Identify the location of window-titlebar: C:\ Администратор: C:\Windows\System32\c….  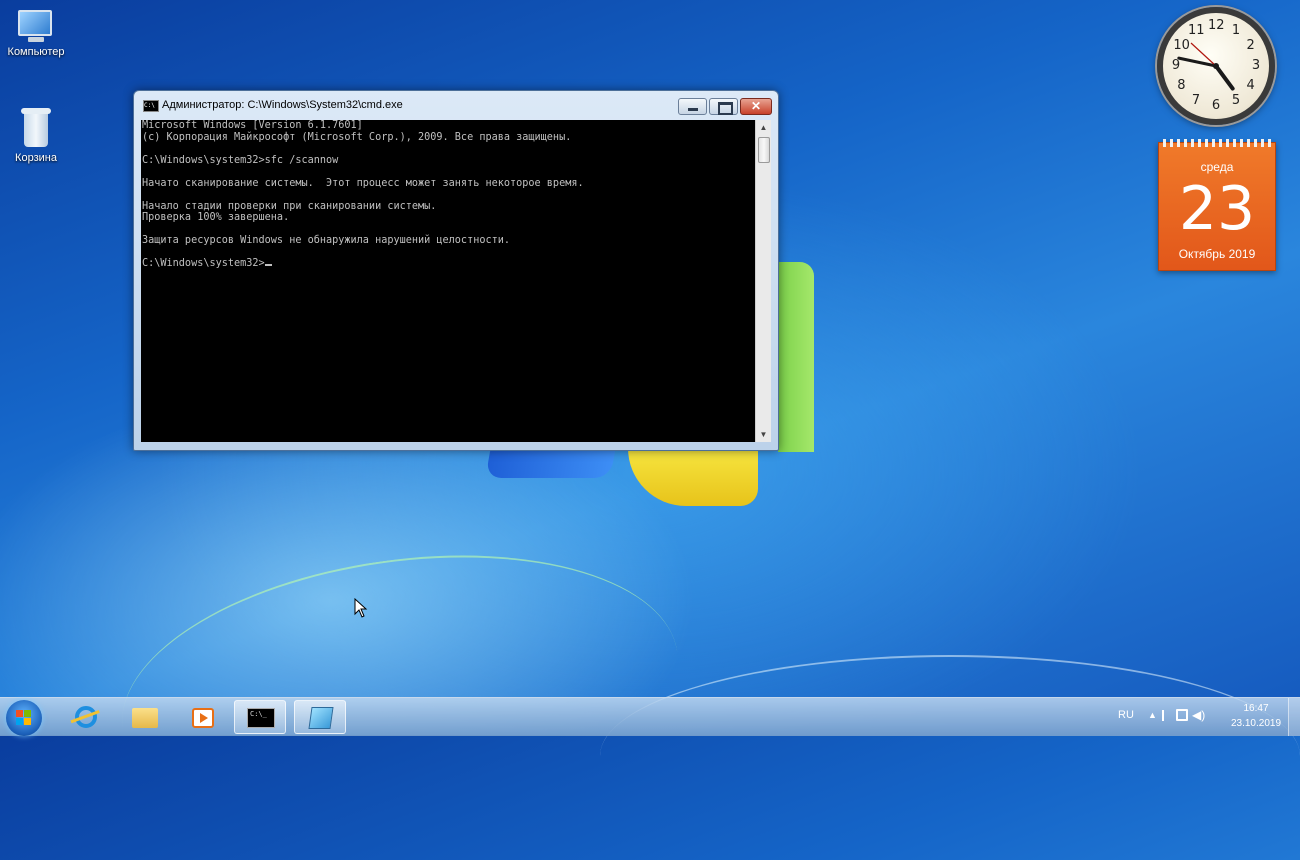
(456, 105).